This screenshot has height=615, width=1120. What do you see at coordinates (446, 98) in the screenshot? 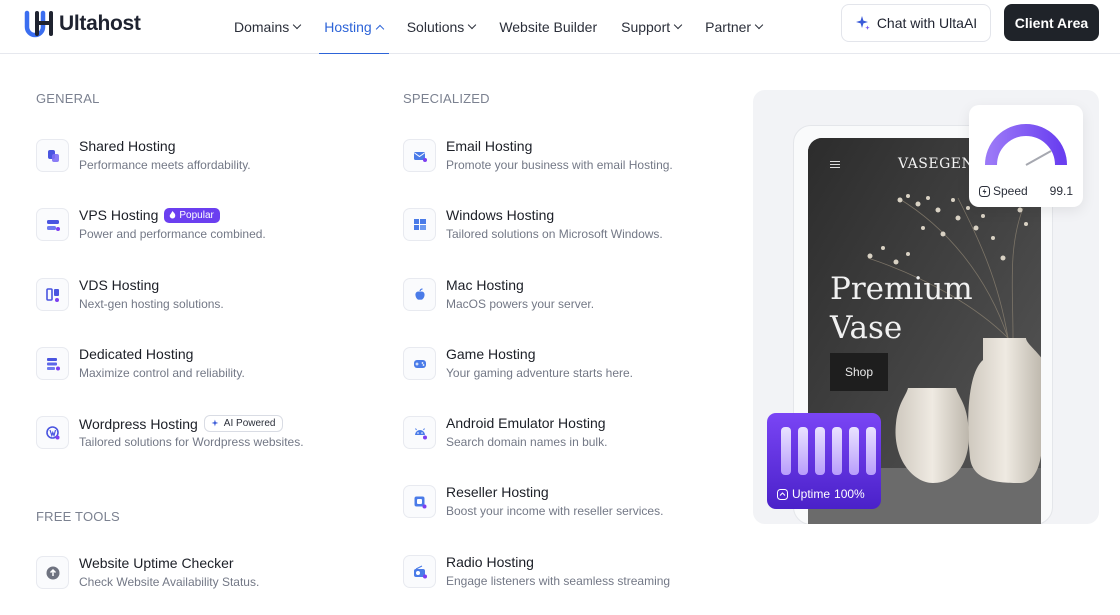
I see `specialized-section-title: SPECIALIZED` at bounding box center [446, 98].